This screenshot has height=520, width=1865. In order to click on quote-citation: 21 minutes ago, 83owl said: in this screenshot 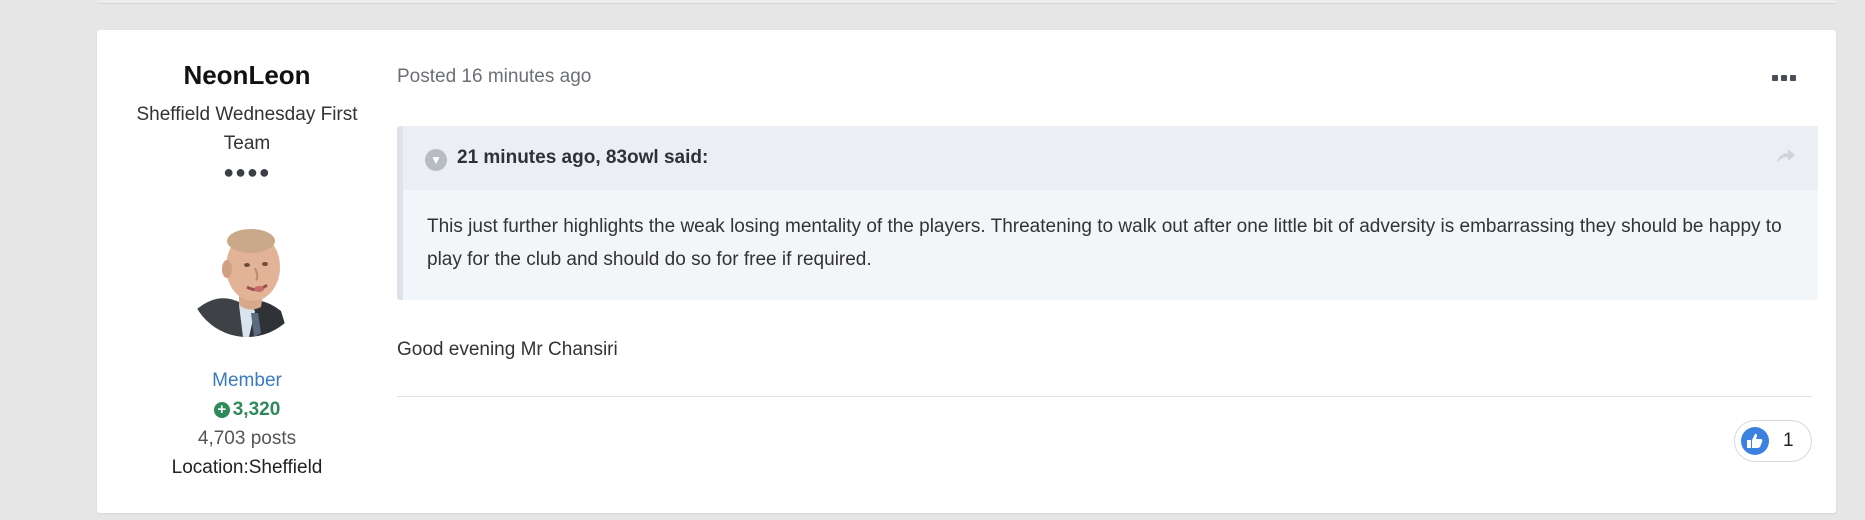, I will do `click(583, 157)`.